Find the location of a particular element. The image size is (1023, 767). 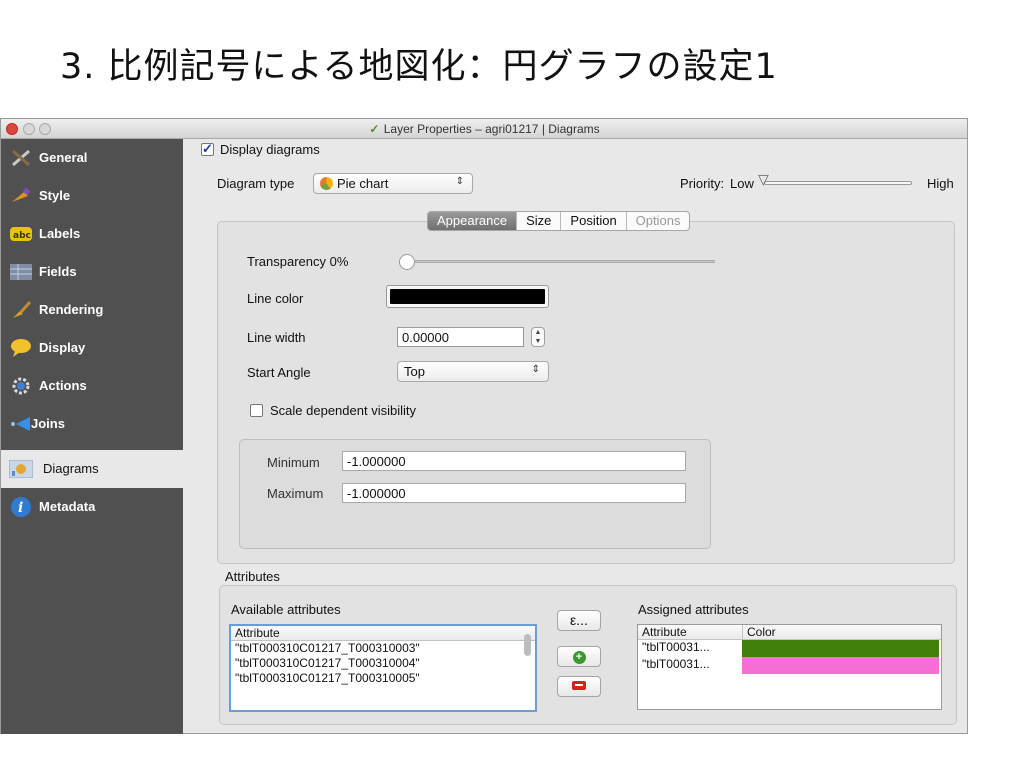

priority-high-label: High is located at coordinates (940, 183).